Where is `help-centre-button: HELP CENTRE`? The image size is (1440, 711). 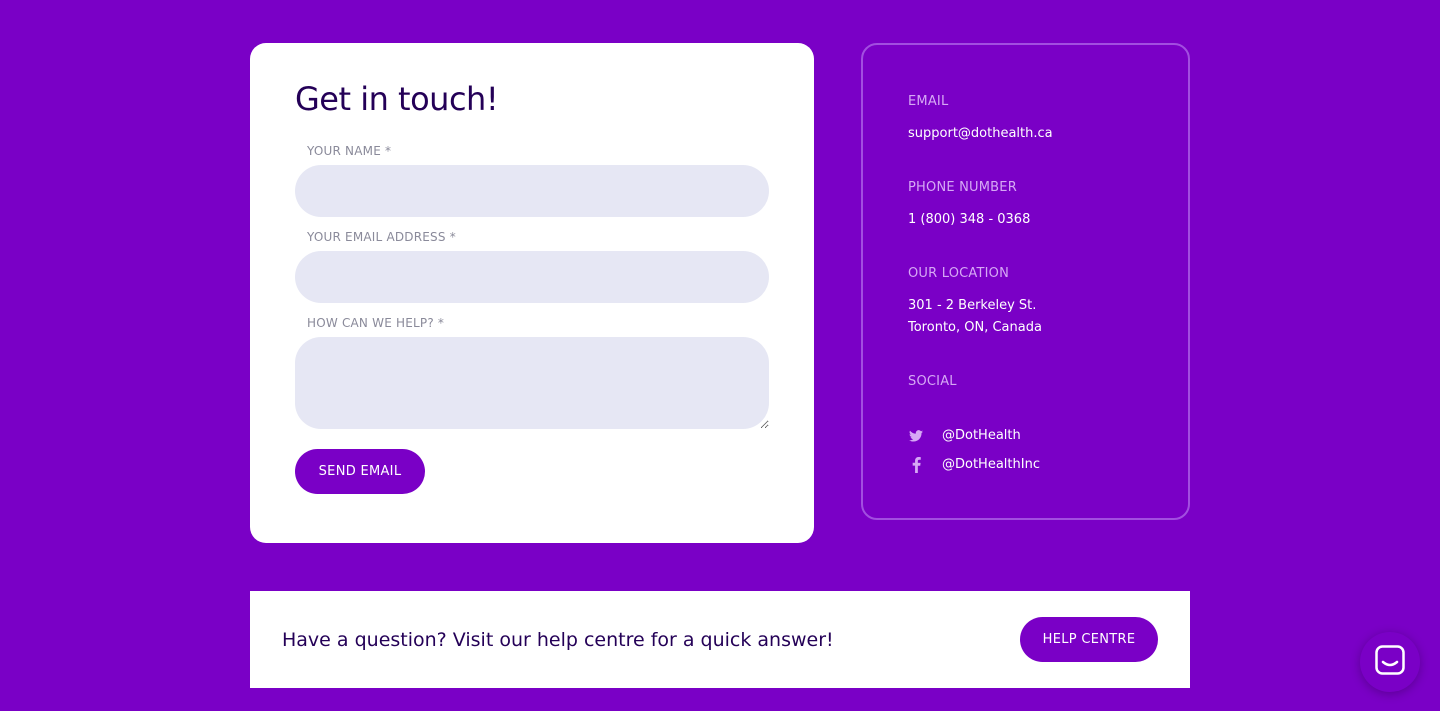
help-centre-button: HELP CENTRE is located at coordinates (1089, 639).